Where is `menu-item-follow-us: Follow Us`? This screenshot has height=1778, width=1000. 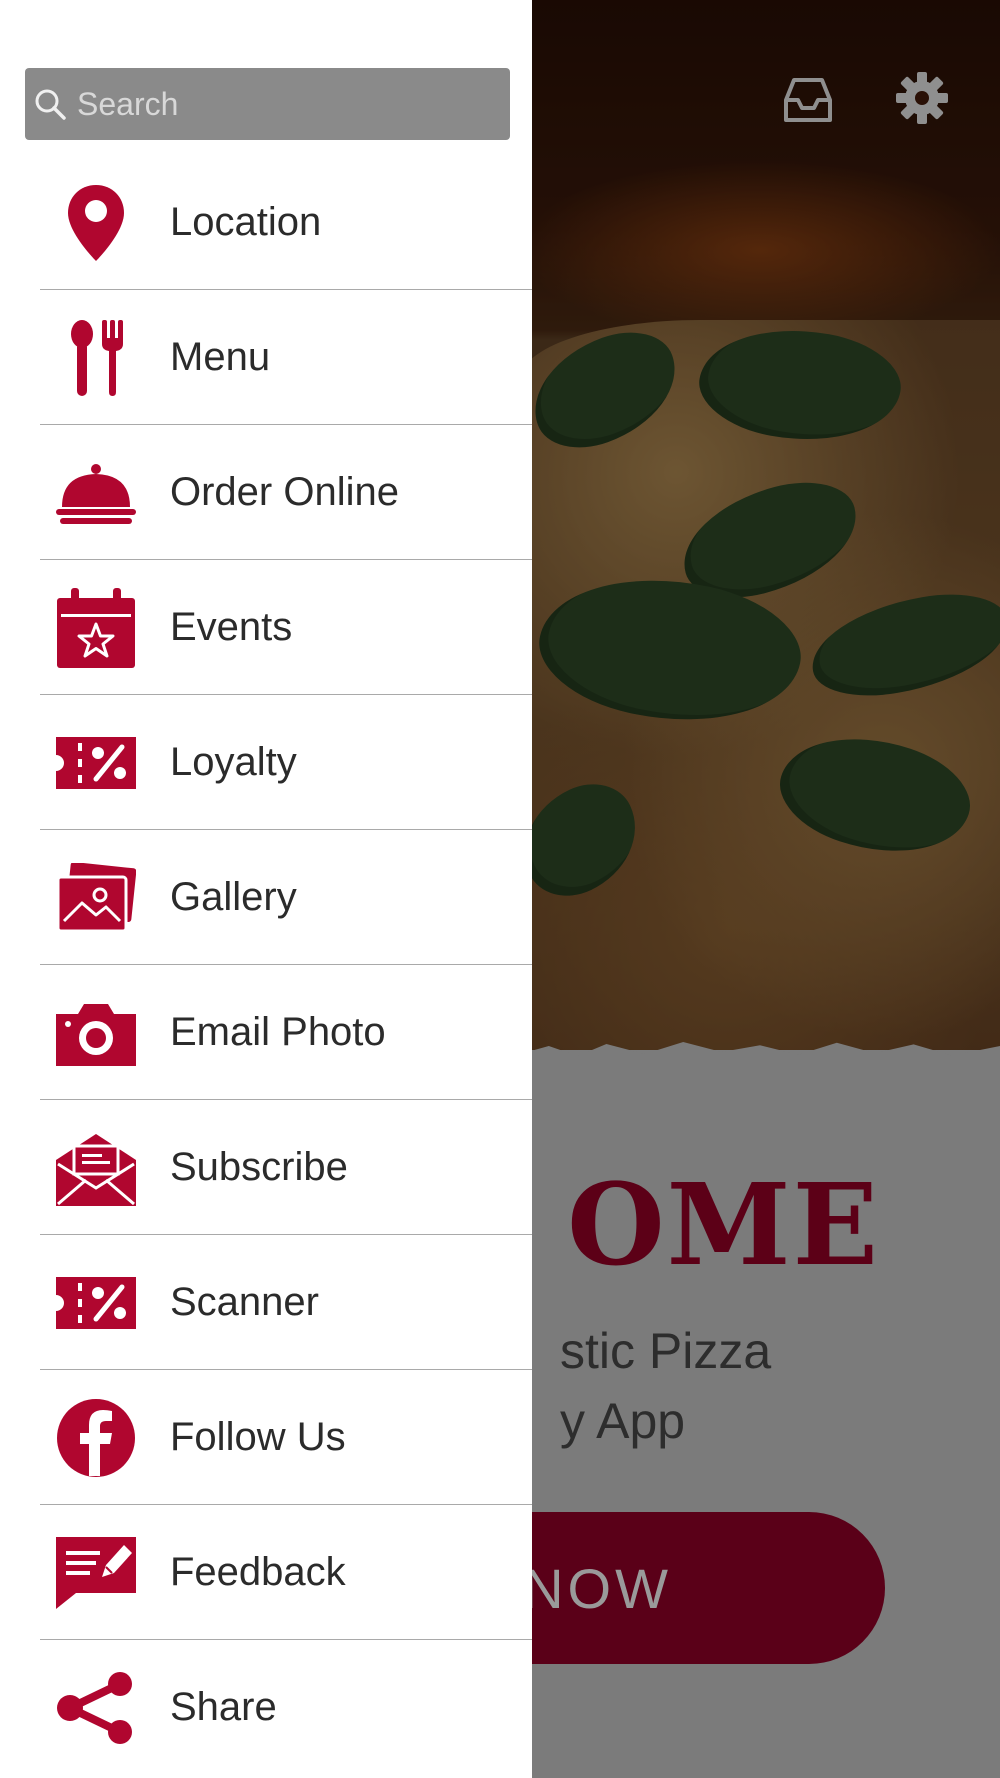
menu-item-follow-us: Follow Us is located at coordinates (266, 1437).